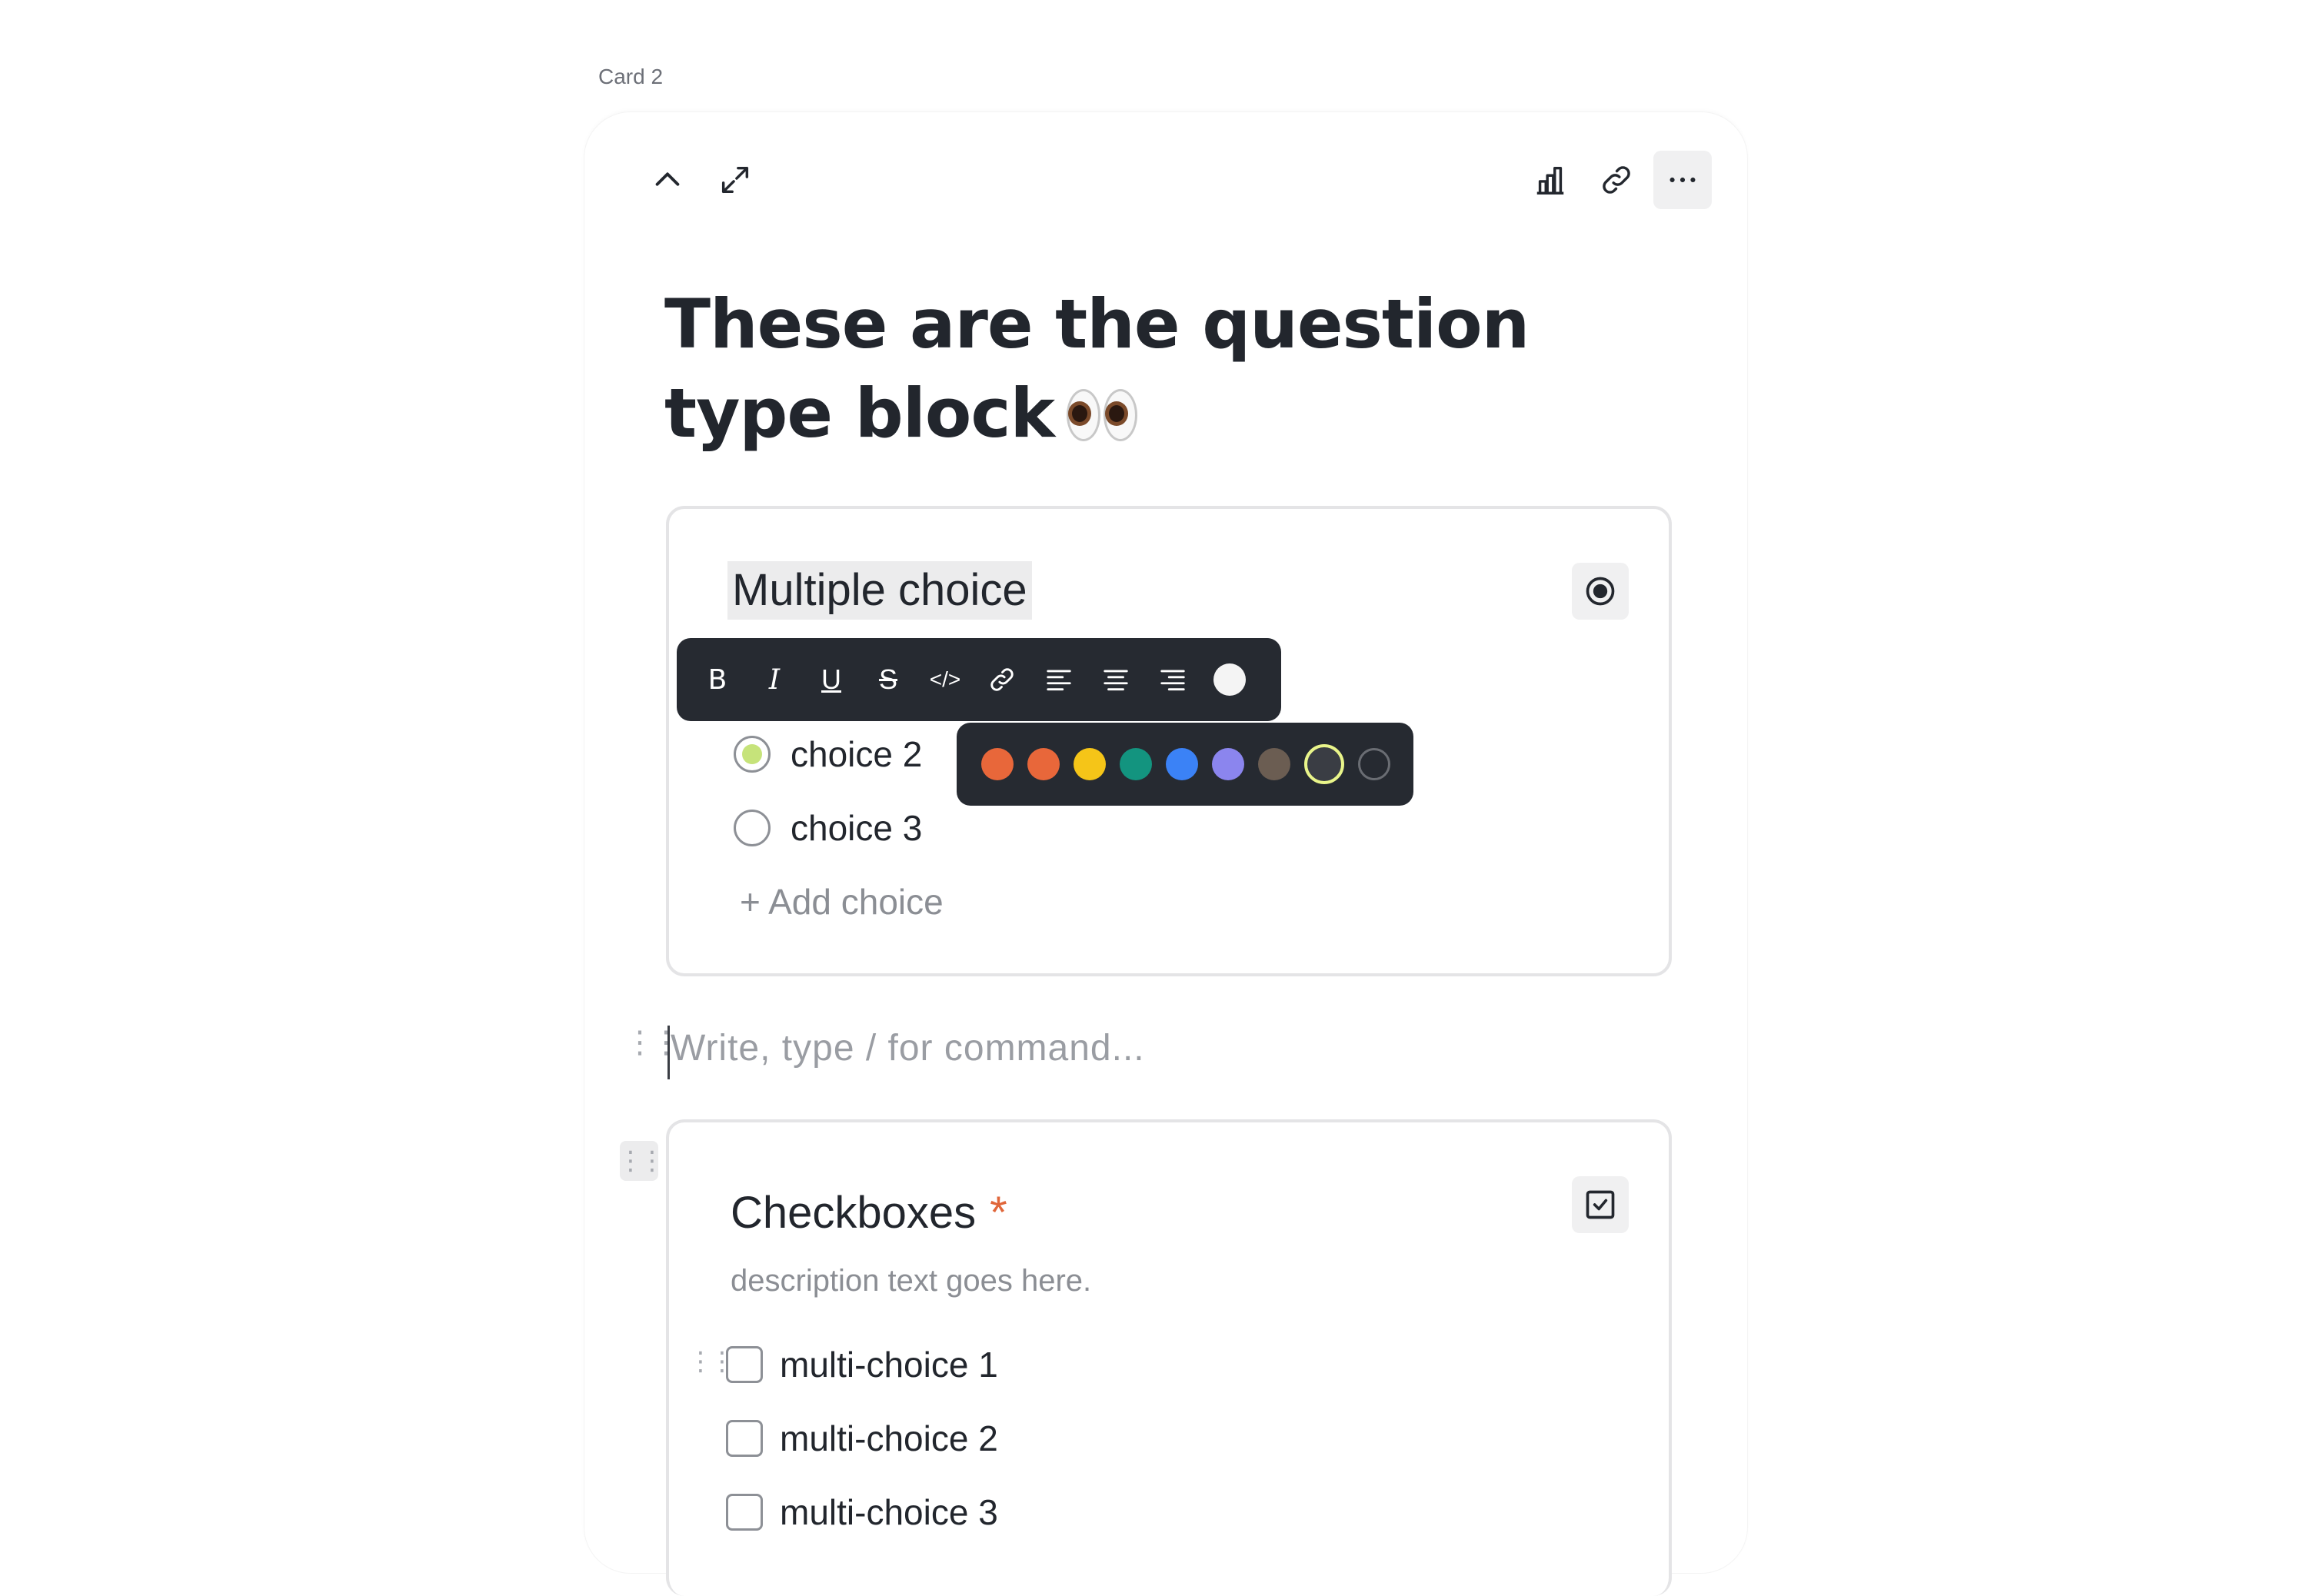 The width and height of the screenshot is (2307, 1596). I want to click on radio-icon, so click(1600, 591).